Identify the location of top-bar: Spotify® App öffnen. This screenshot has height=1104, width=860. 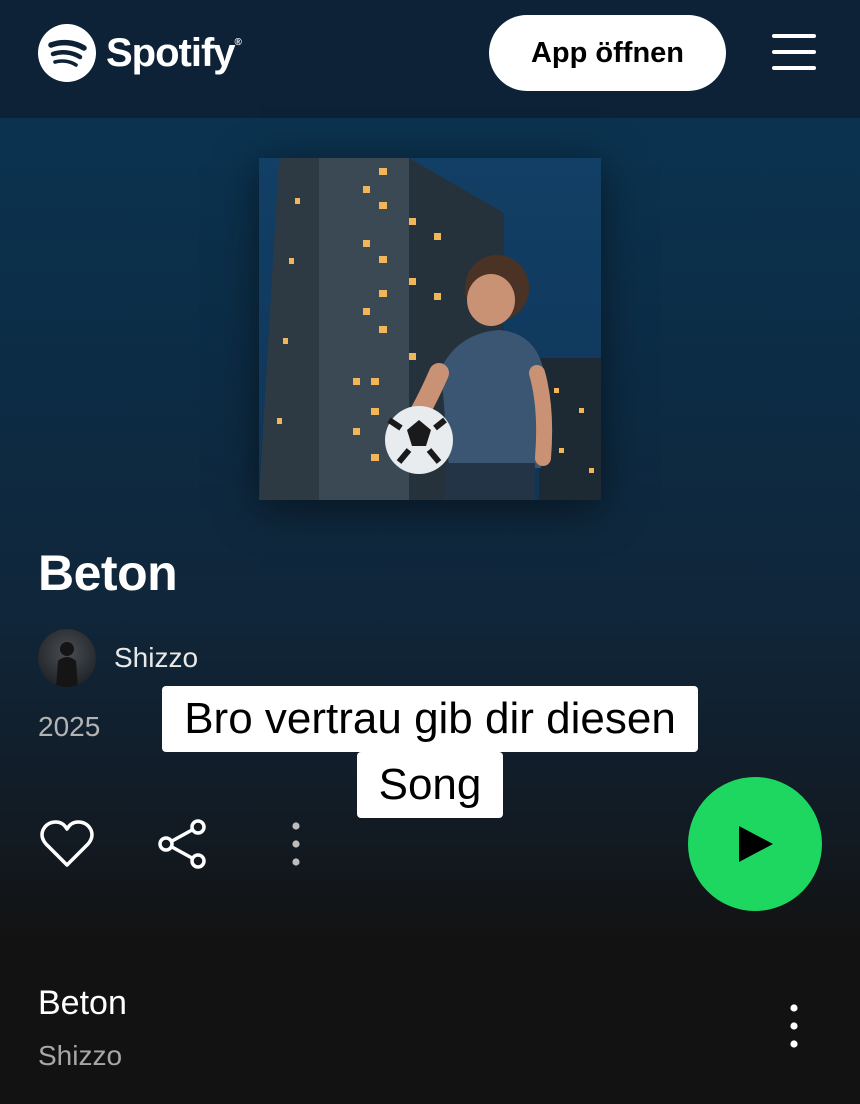
(430, 59).